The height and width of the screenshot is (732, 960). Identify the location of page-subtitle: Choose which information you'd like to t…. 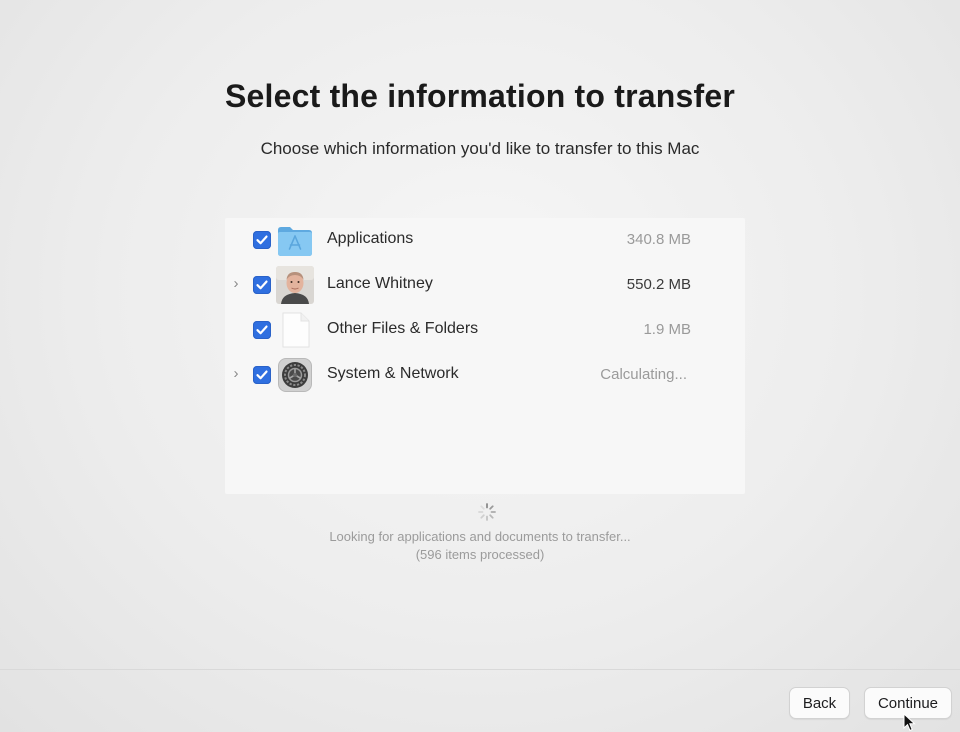
(480, 148).